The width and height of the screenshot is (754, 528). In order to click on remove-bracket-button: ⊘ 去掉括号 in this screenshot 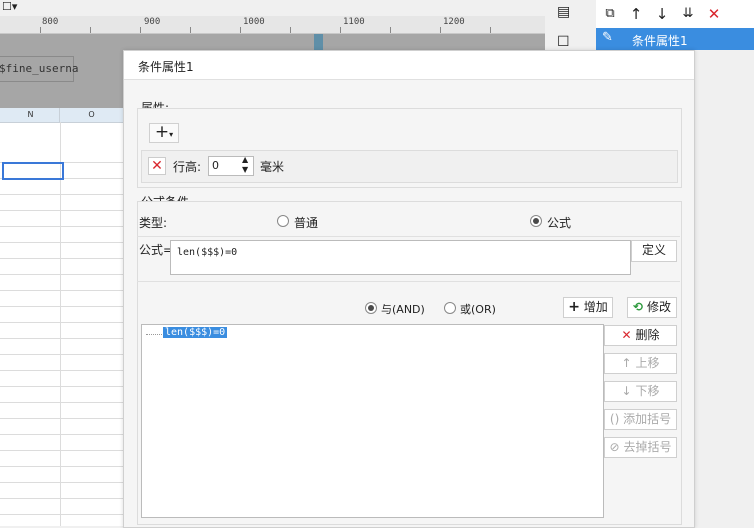, I will do `click(640, 447)`.